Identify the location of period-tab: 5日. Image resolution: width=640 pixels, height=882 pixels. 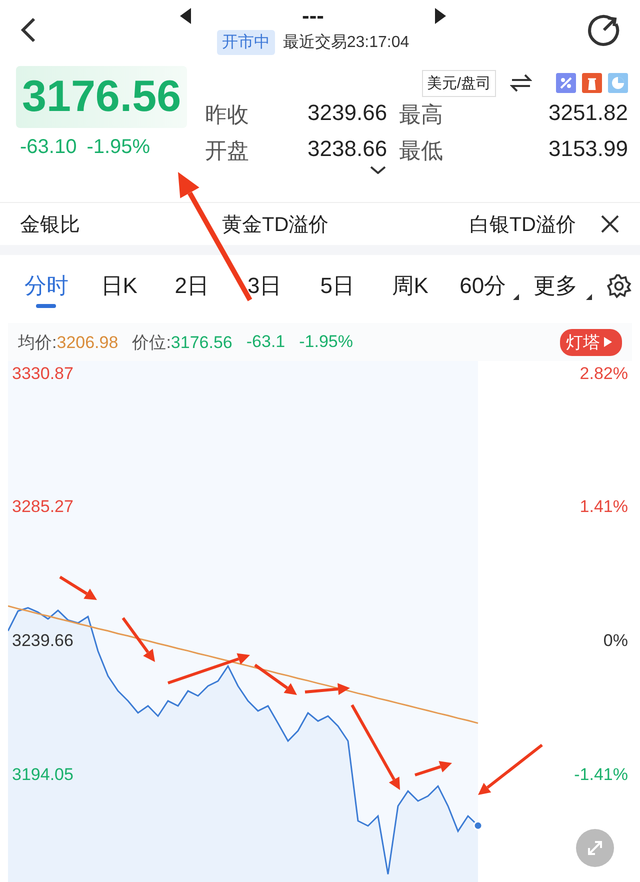
(337, 286).